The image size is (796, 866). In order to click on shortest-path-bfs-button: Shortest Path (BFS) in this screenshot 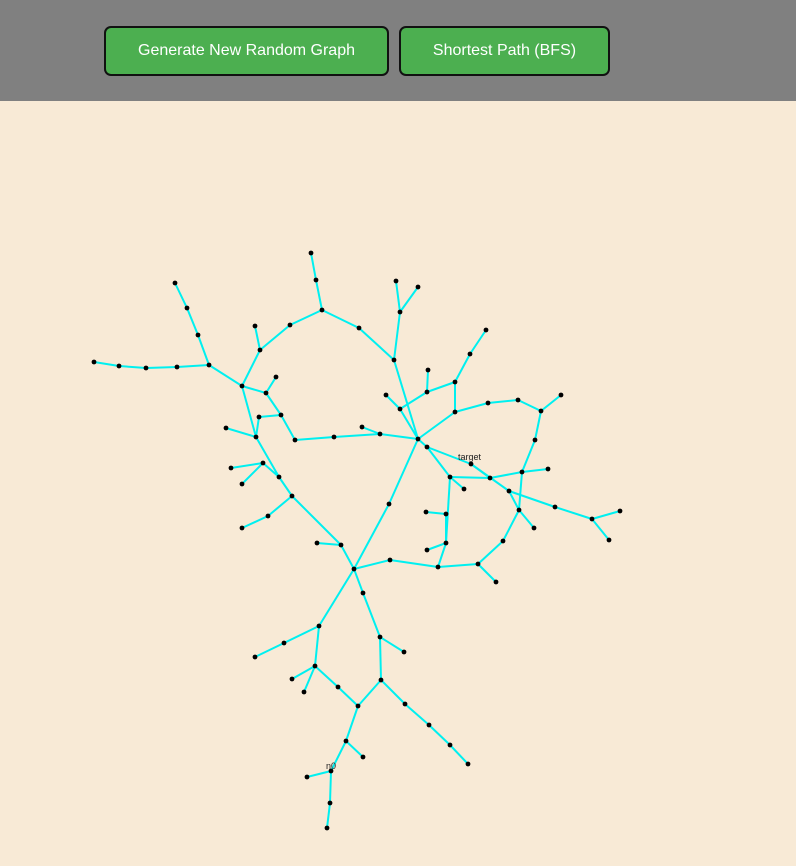, I will do `click(504, 51)`.